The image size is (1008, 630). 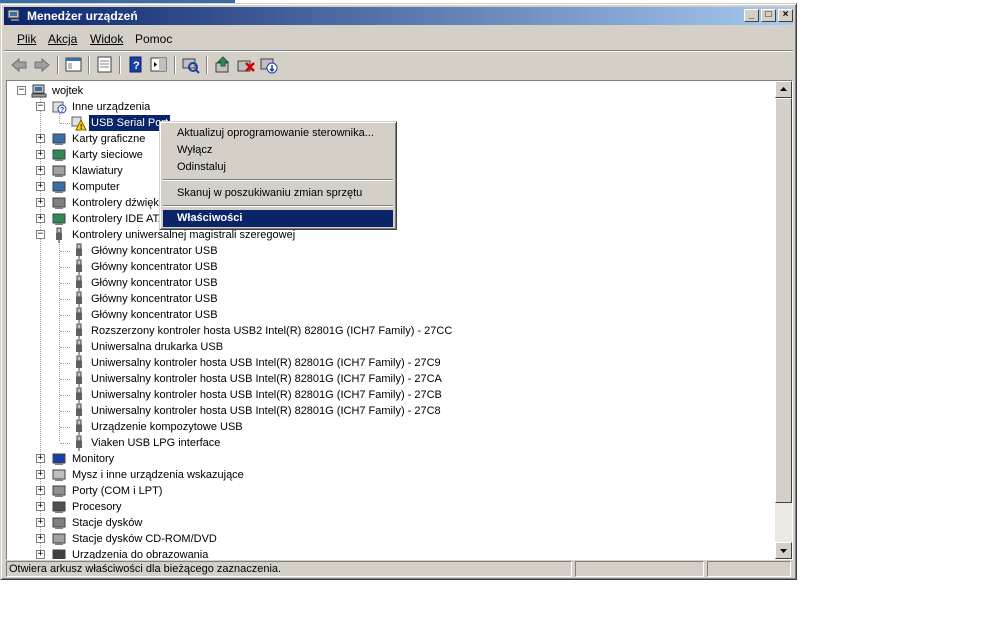 I want to click on warning-device-icon: !, so click(x=79, y=123).